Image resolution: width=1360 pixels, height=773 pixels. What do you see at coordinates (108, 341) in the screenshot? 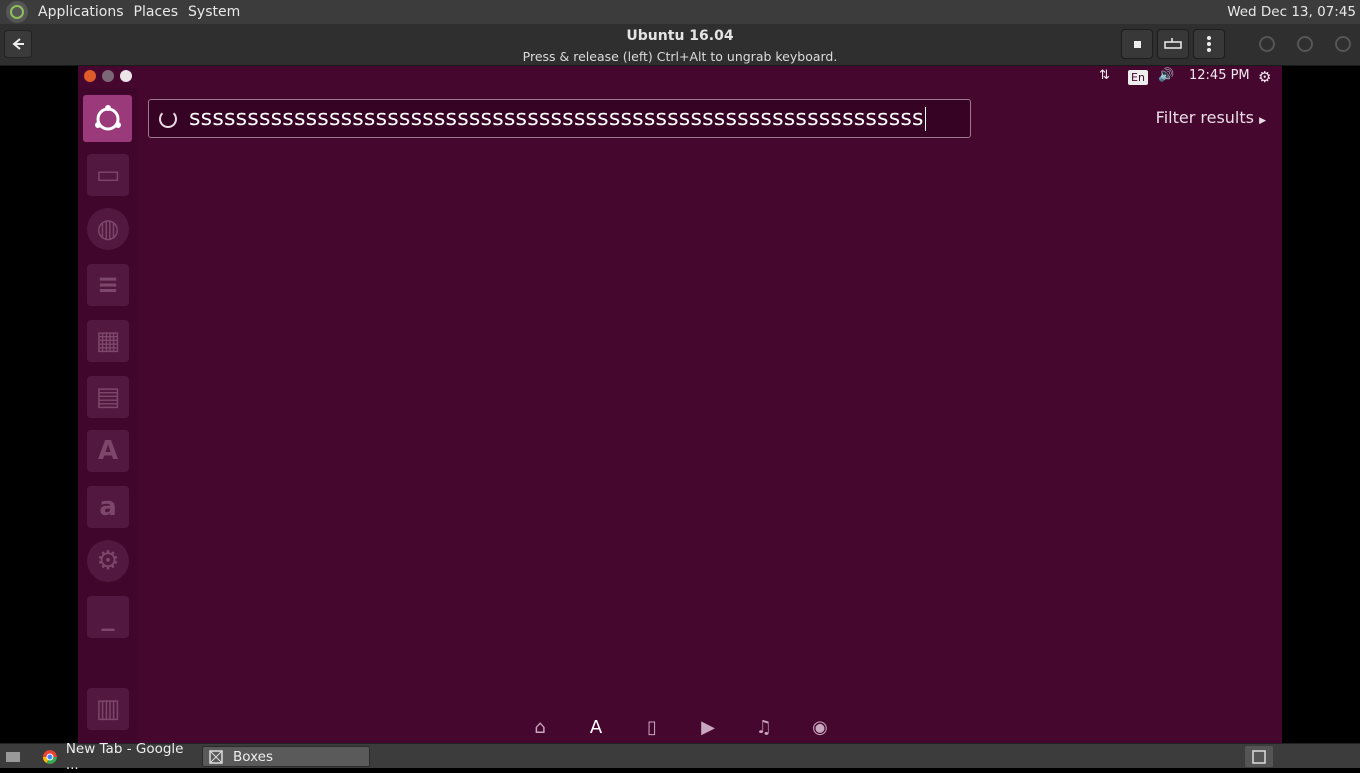
I see `calc-icon: ▦` at bounding box center [108, 341].